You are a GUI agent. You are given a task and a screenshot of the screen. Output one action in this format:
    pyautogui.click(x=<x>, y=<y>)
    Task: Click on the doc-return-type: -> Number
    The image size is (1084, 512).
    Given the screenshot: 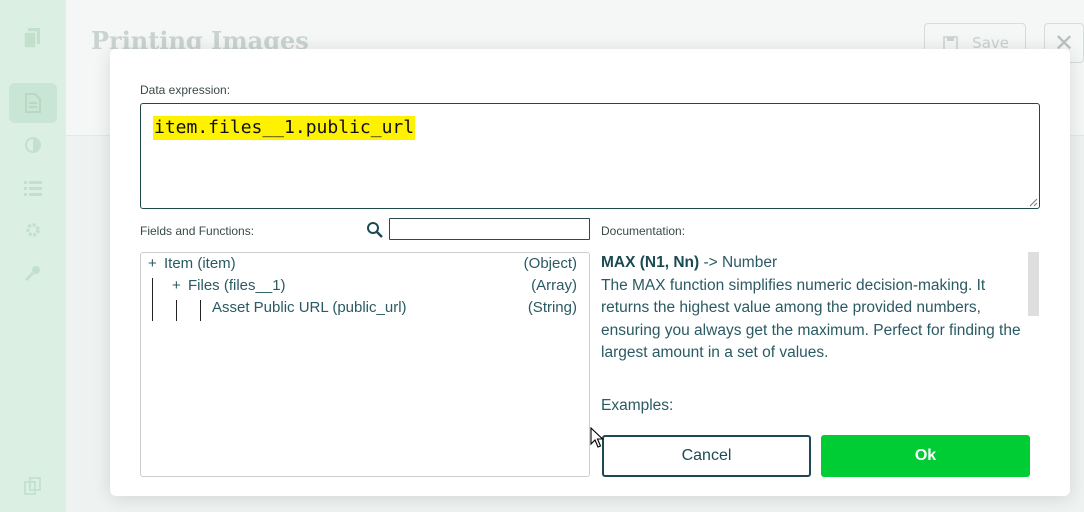 What is the action you would take?
    pyautogui.click(x=738, y=262)
    